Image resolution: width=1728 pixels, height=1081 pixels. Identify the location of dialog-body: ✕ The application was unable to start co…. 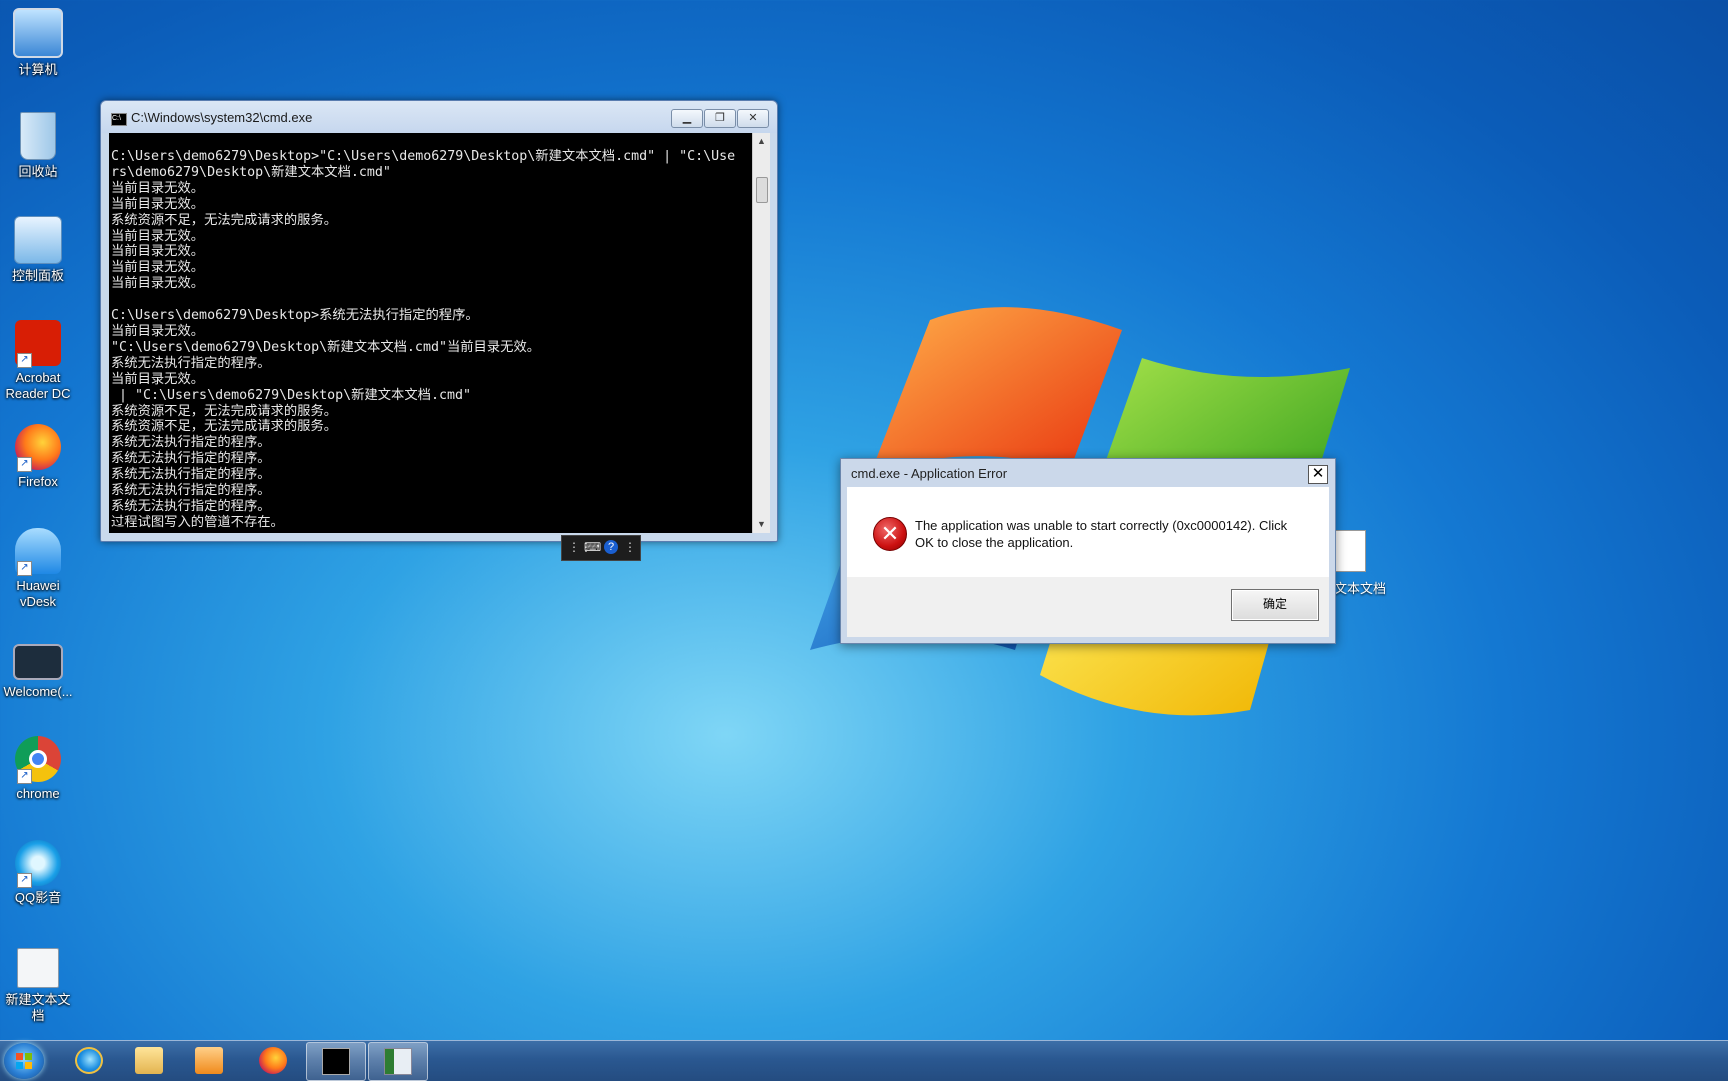
(1088, 532).